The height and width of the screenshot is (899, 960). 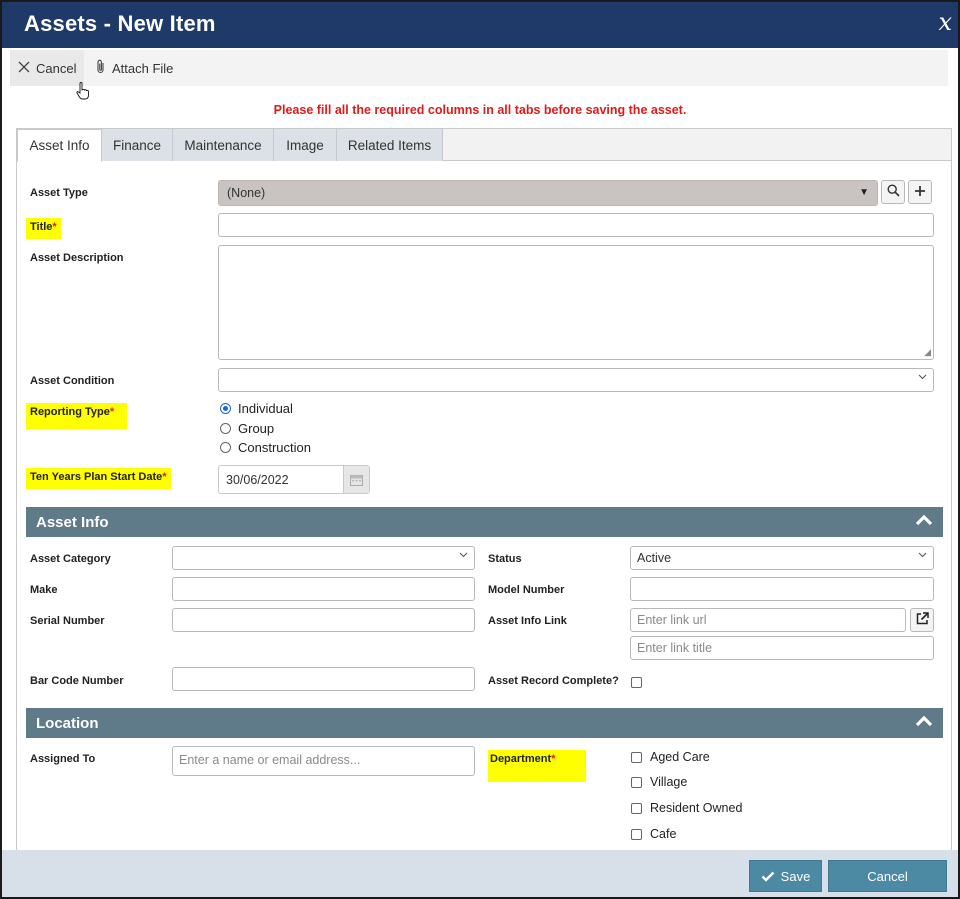 I want to click on asset-type-search-button, so click(x=893, y=192).